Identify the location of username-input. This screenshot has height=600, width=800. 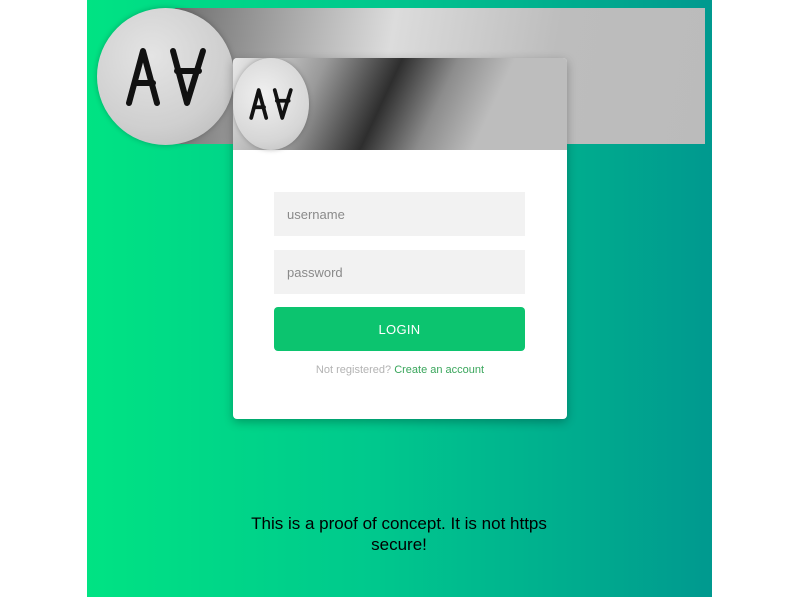
(399, 214).